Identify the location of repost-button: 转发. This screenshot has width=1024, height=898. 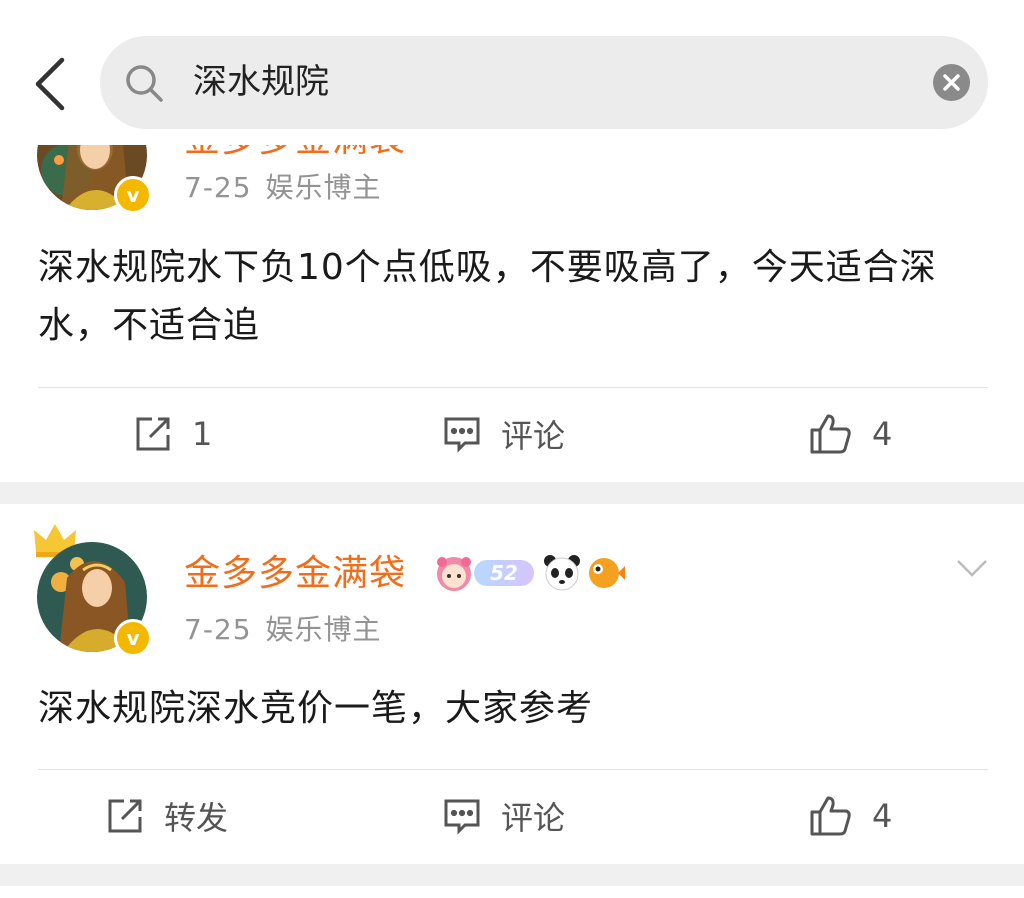
(167, 816).